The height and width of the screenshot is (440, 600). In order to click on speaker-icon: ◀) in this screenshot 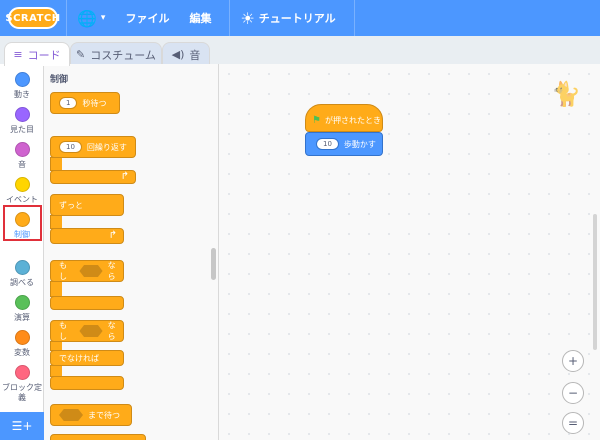, I will do `click(178, 54)`.